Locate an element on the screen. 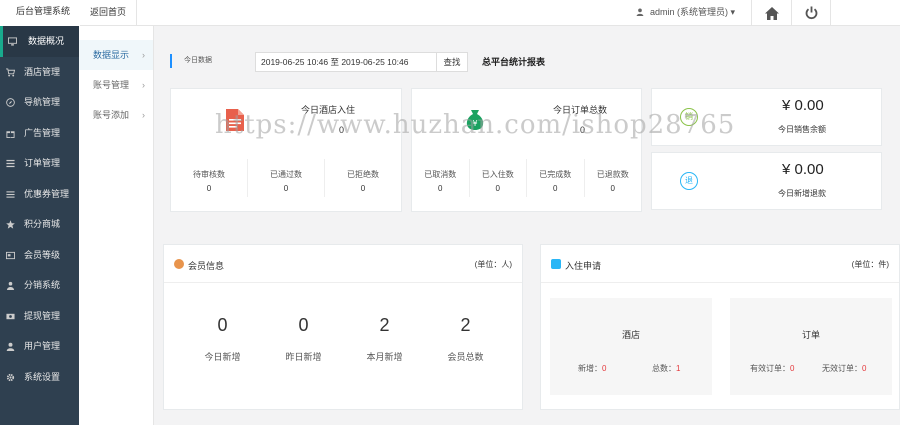 The width and height of the screenshot is (900, 425). metric: 2 本月新增 is located at coordinates (384, 339).